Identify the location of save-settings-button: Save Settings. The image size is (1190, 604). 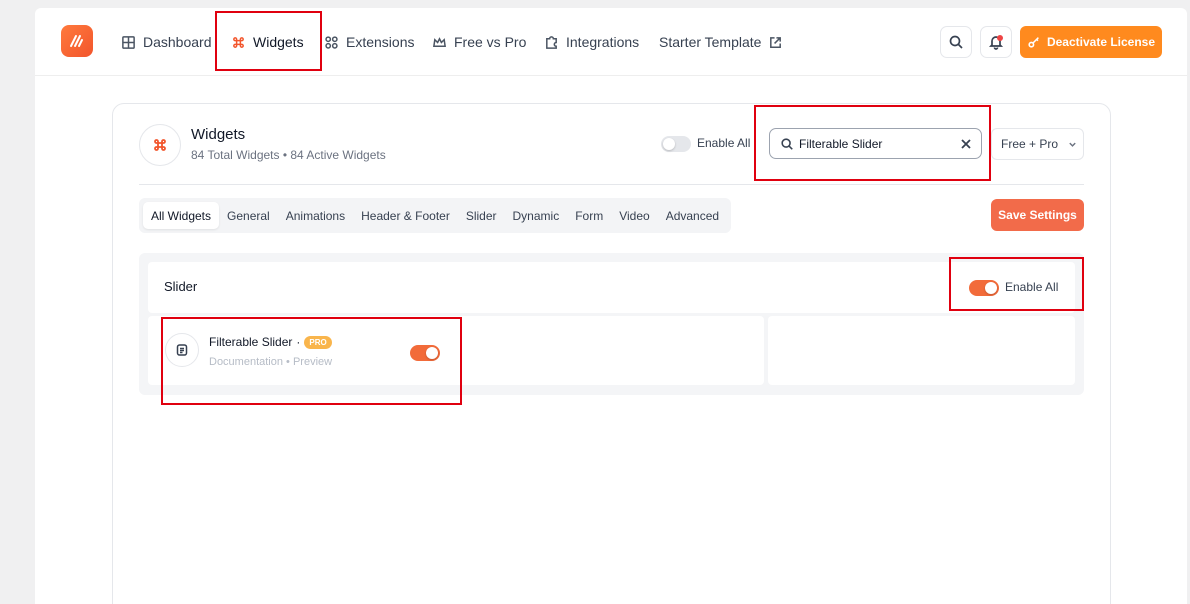
(1037, 215).